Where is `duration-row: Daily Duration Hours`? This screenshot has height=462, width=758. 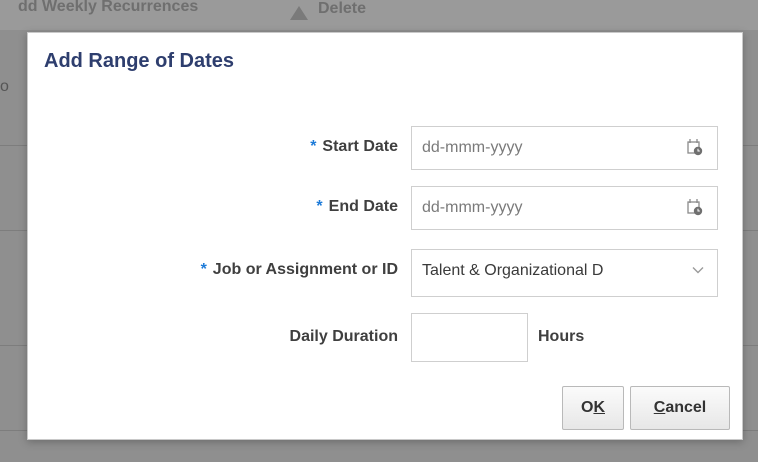
duration-row: Daily Duration Hours is located at coordinates (386, 337).